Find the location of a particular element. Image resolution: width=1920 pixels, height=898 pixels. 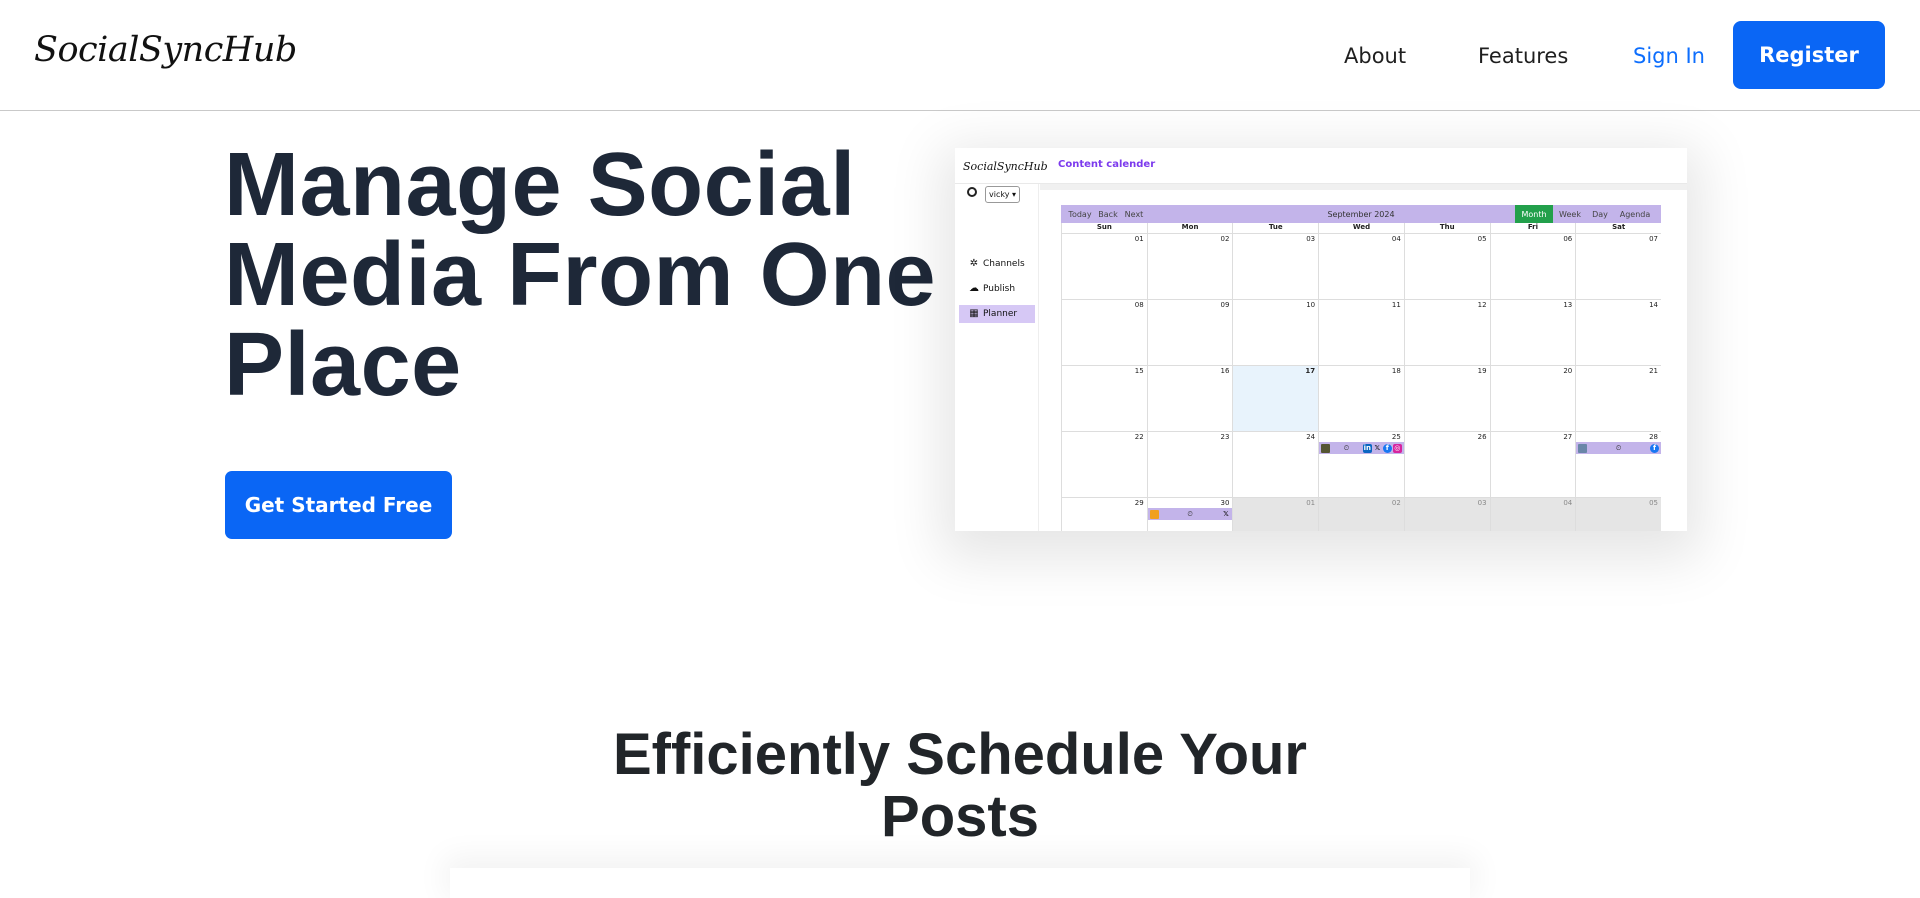

cloud-icon: ☁ is located at coordinates (974, 288).